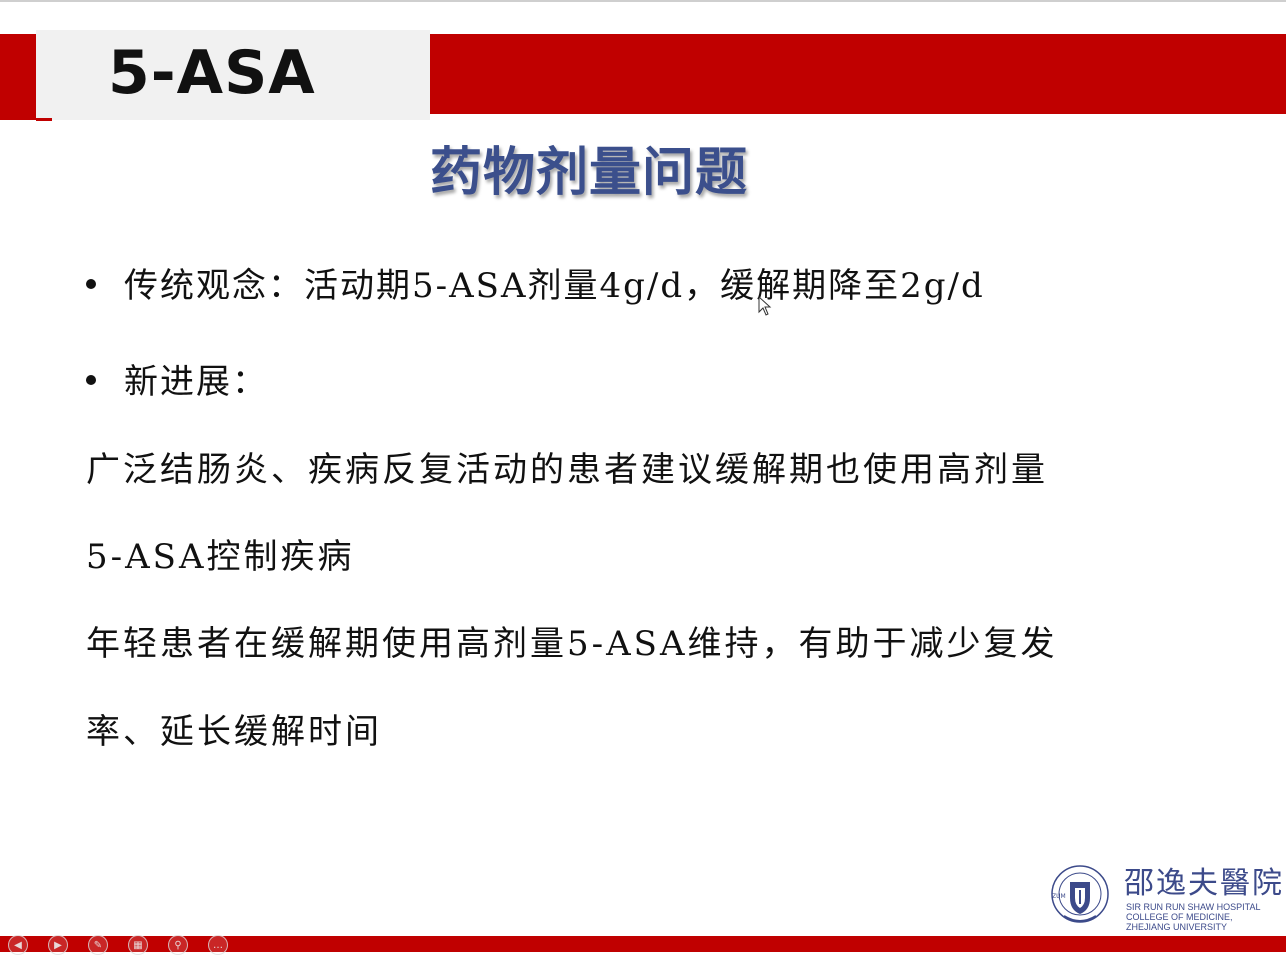 Image resolution: width=1286 pixels, height=964 pixels. What do you see at coordinates (567, 470) in the screenshot?
I see `paragraph-line-1: 广泛结肠炎、疾病反复活动的患者建议缓解期也使用高剂量` at bounding box center [567, 470].